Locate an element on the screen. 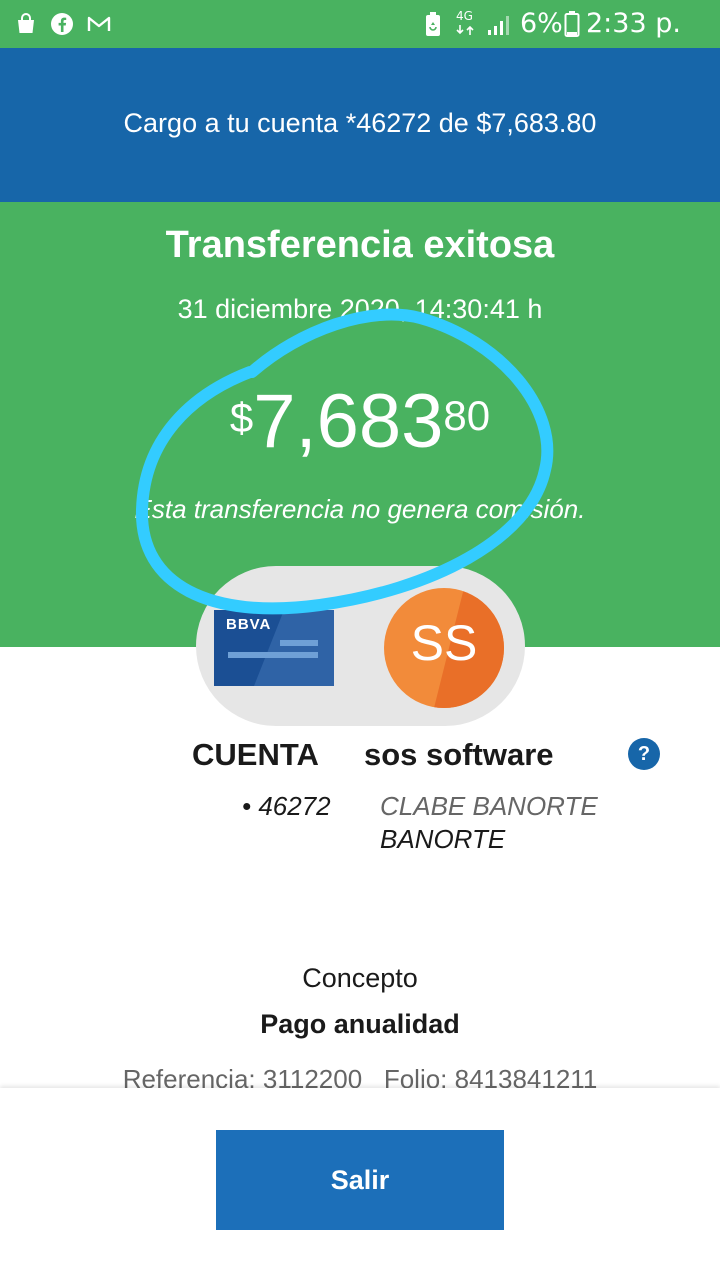  payee-bank: BANORTE is located at coordinates (443, 839).